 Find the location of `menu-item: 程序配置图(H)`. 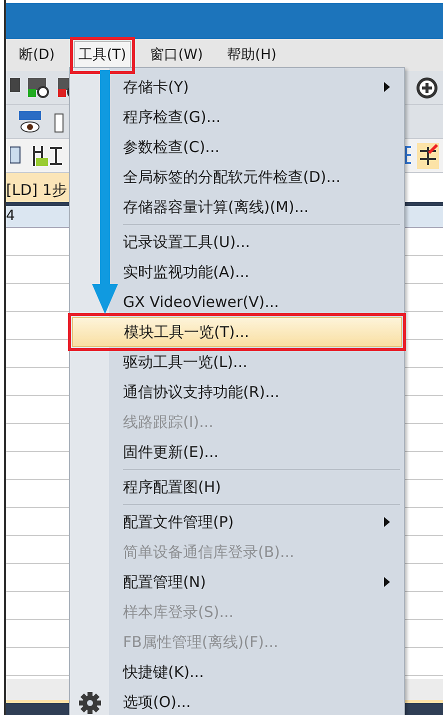

menu-item: 程序配置图(H) is located at coordinates (237, 487).